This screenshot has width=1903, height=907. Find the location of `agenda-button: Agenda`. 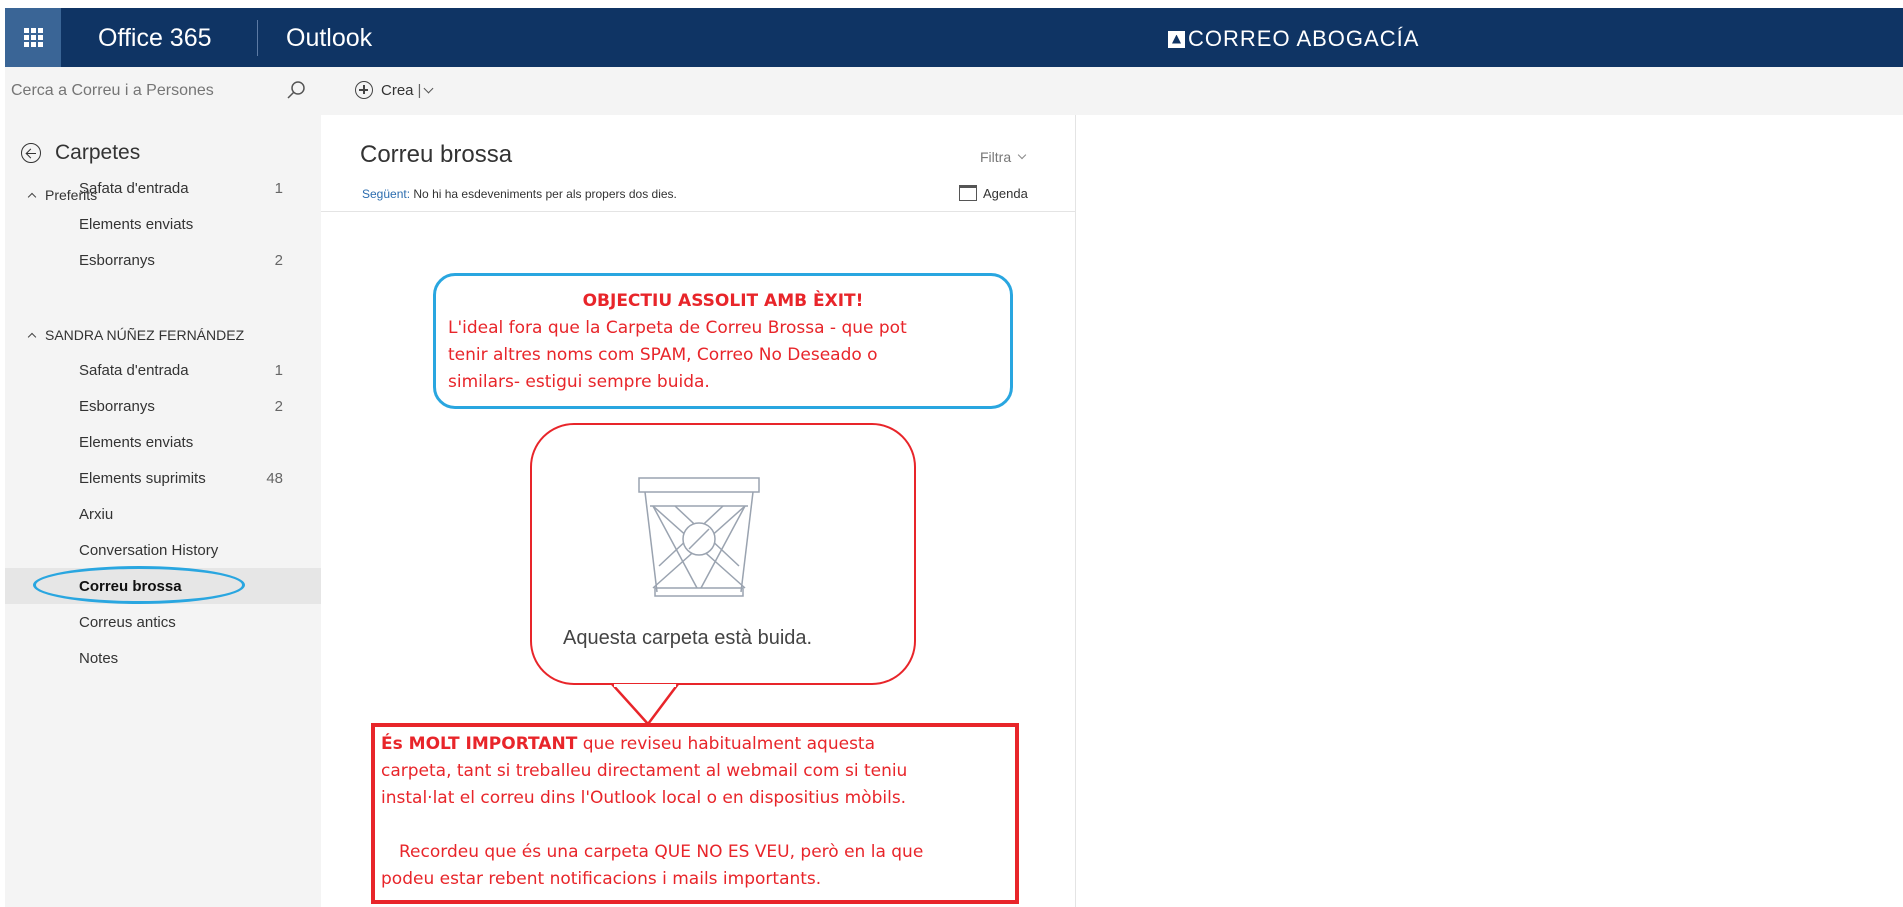

agenda-button: Agenda is located at coordinates (993, 193).